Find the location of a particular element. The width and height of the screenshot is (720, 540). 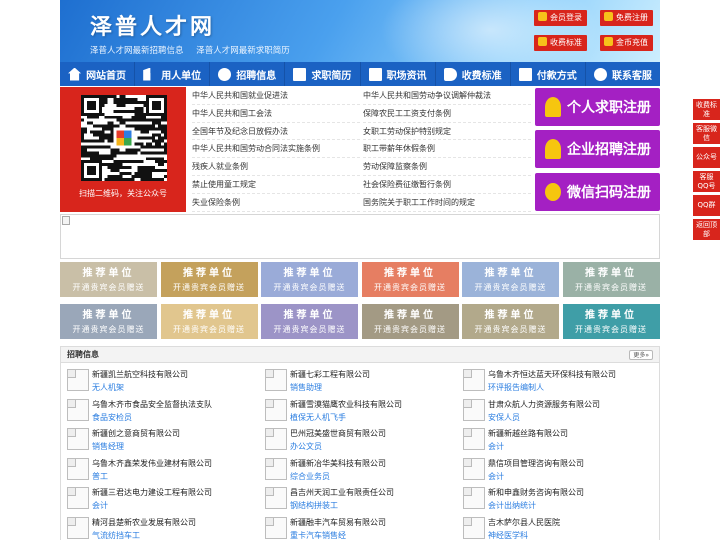

nav-payment: 付款方式 is located at coordinates (548, 74).